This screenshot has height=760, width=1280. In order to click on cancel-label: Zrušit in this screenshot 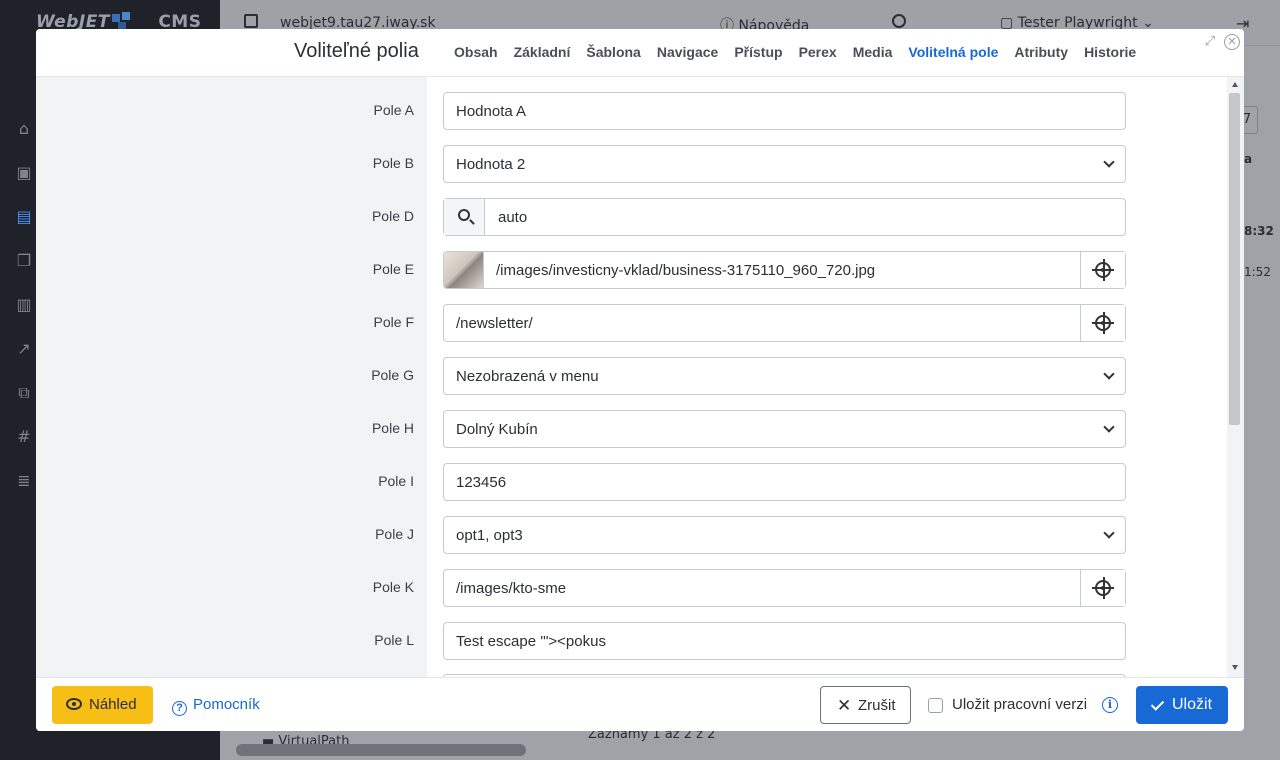, I will do `click(877, 705)`.